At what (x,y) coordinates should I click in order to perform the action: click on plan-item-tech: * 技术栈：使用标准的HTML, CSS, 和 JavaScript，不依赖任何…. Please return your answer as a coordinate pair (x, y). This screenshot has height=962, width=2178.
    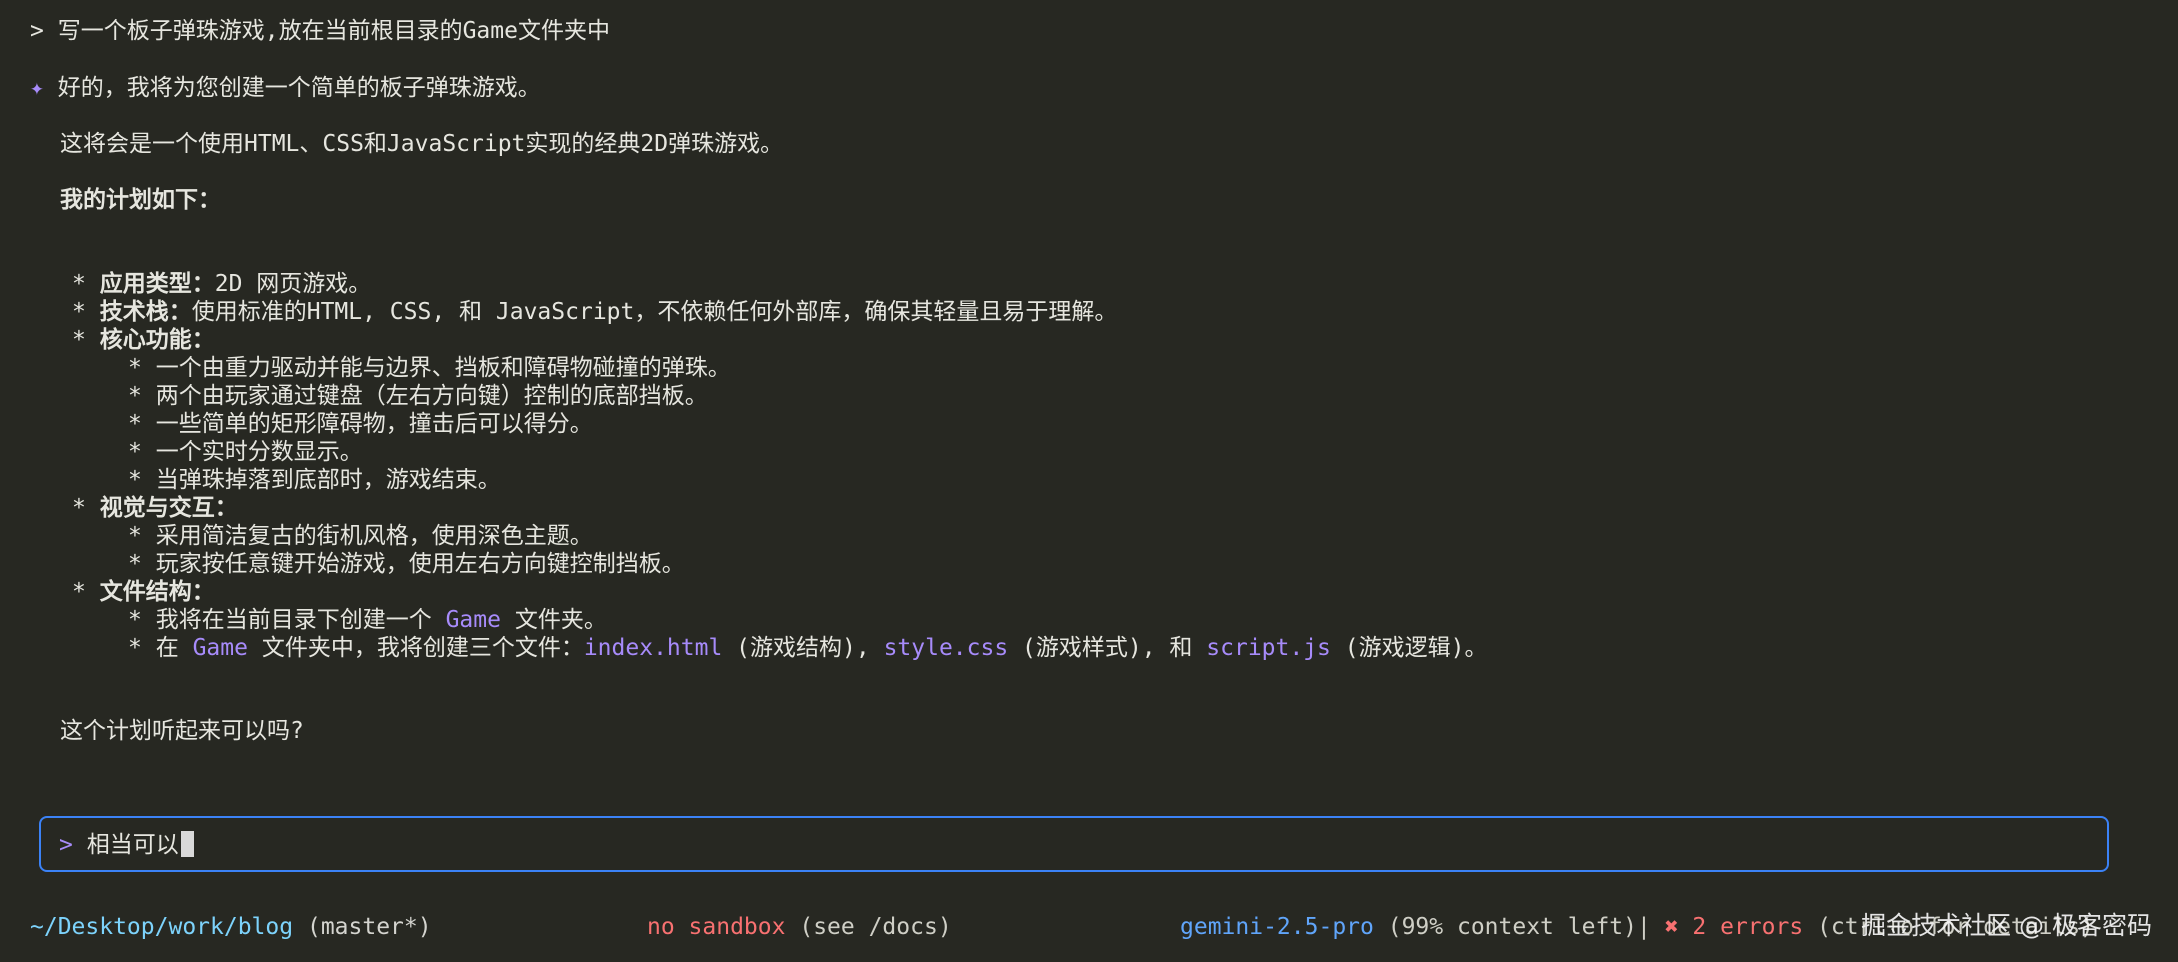
    Looking at the image, I should click on (594, 312).